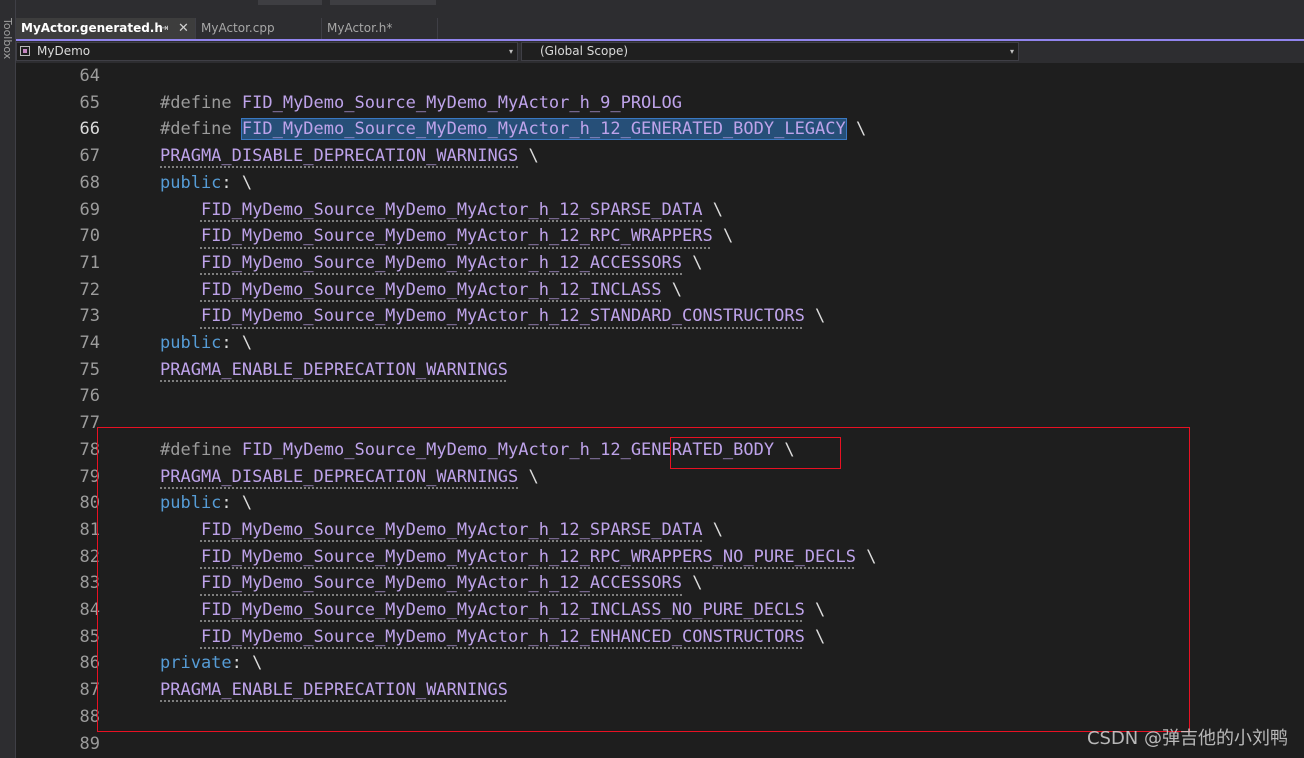 This screenshot has width=1304, height=758. Describe the element at coordinates (584, 51) in the screenshot. I see `scope-name: (Global Scope)` at that location.